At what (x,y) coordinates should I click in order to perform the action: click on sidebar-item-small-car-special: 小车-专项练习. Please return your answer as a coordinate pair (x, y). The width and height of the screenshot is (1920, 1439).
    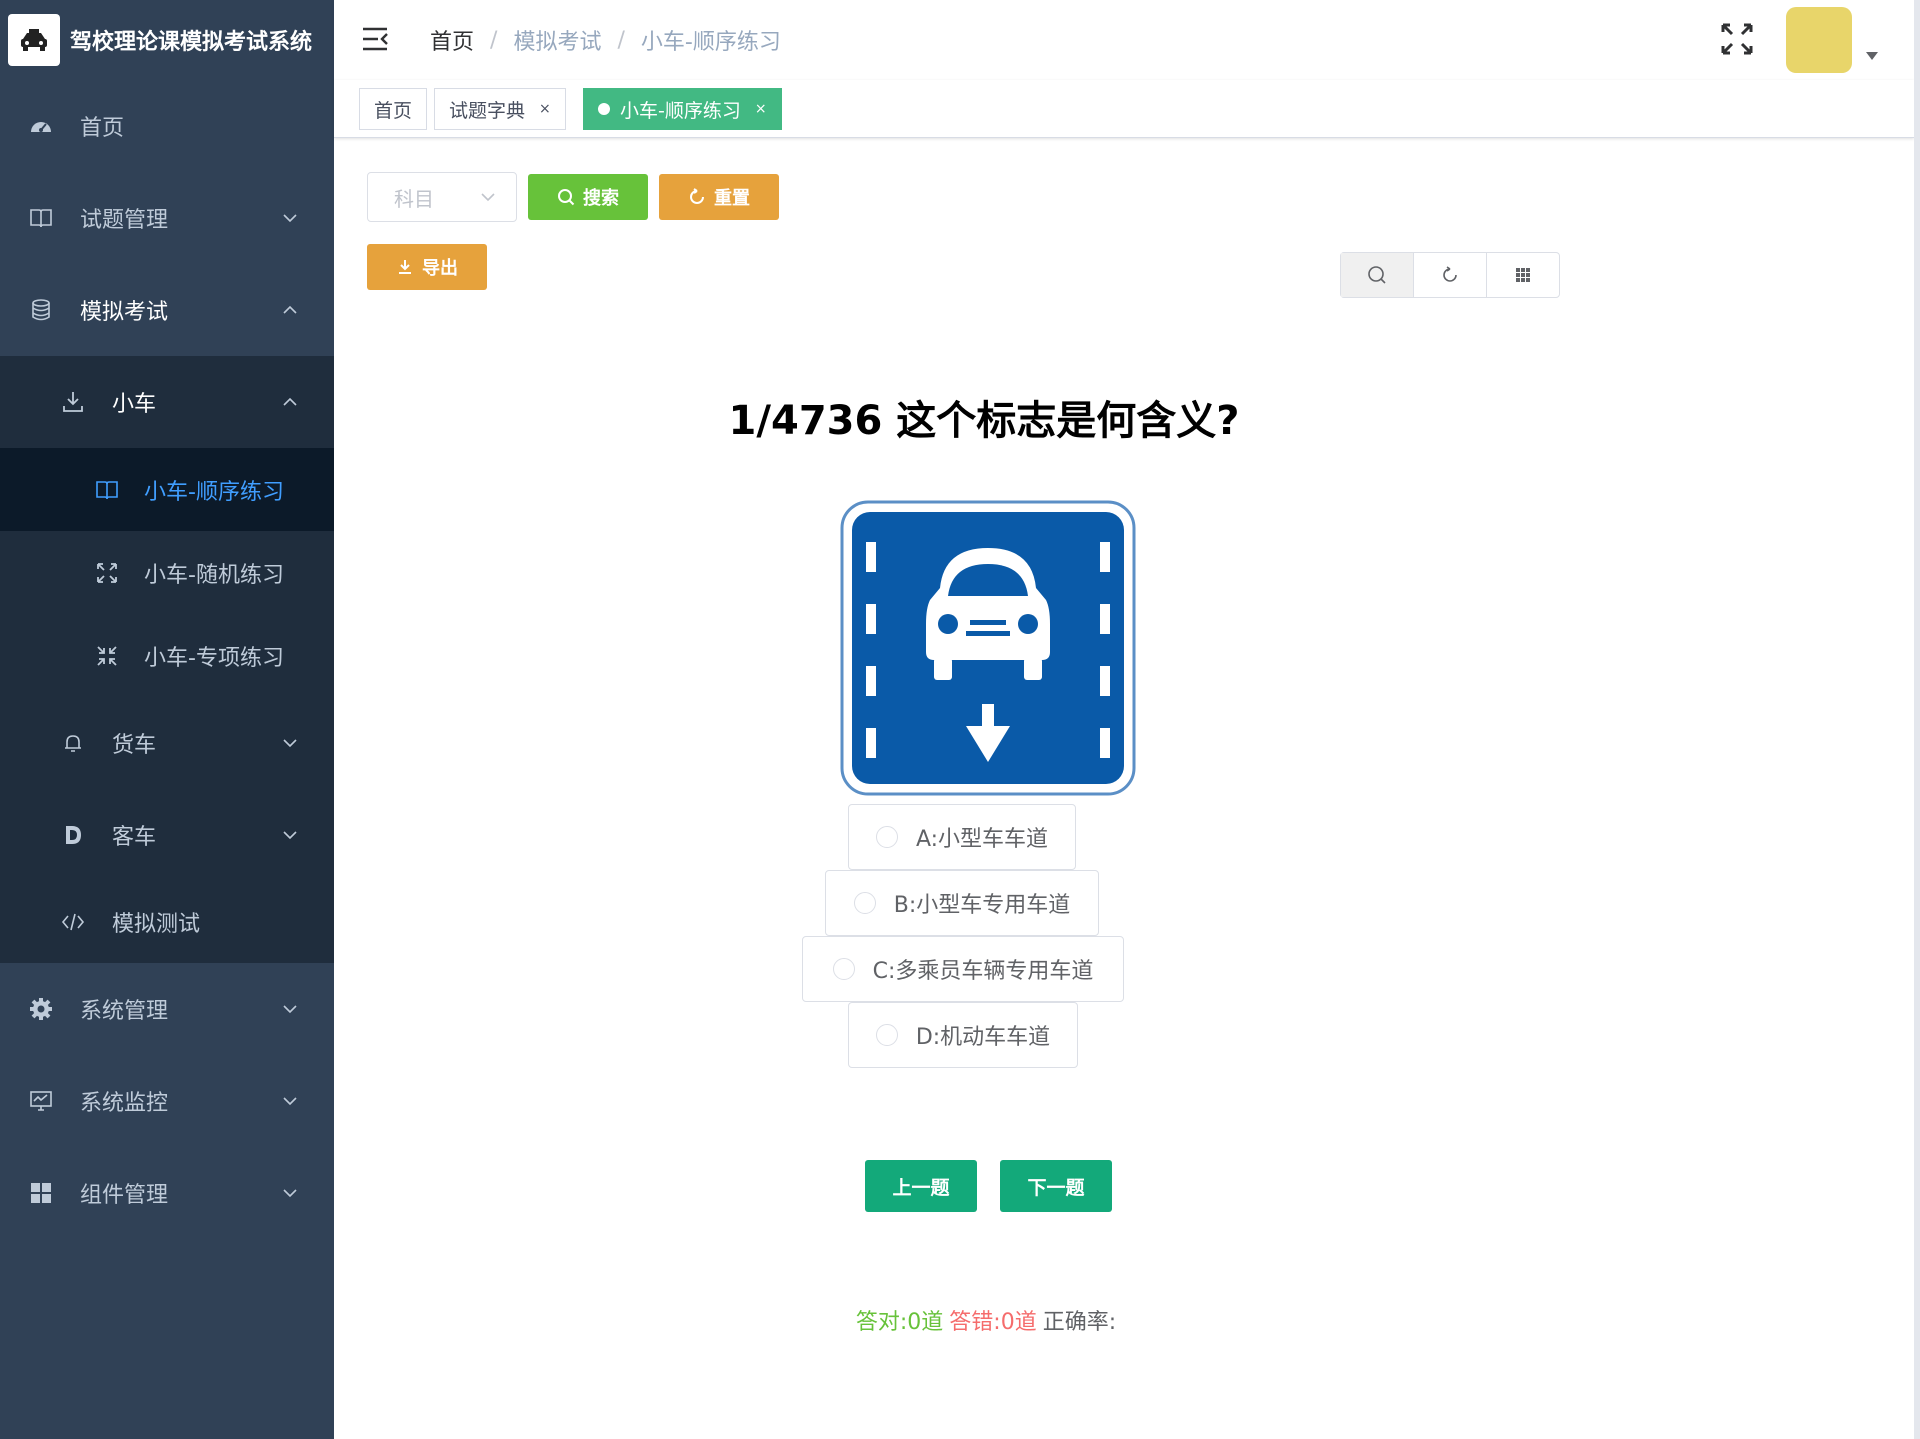
    Looking at the image, I should click on (167, 655).